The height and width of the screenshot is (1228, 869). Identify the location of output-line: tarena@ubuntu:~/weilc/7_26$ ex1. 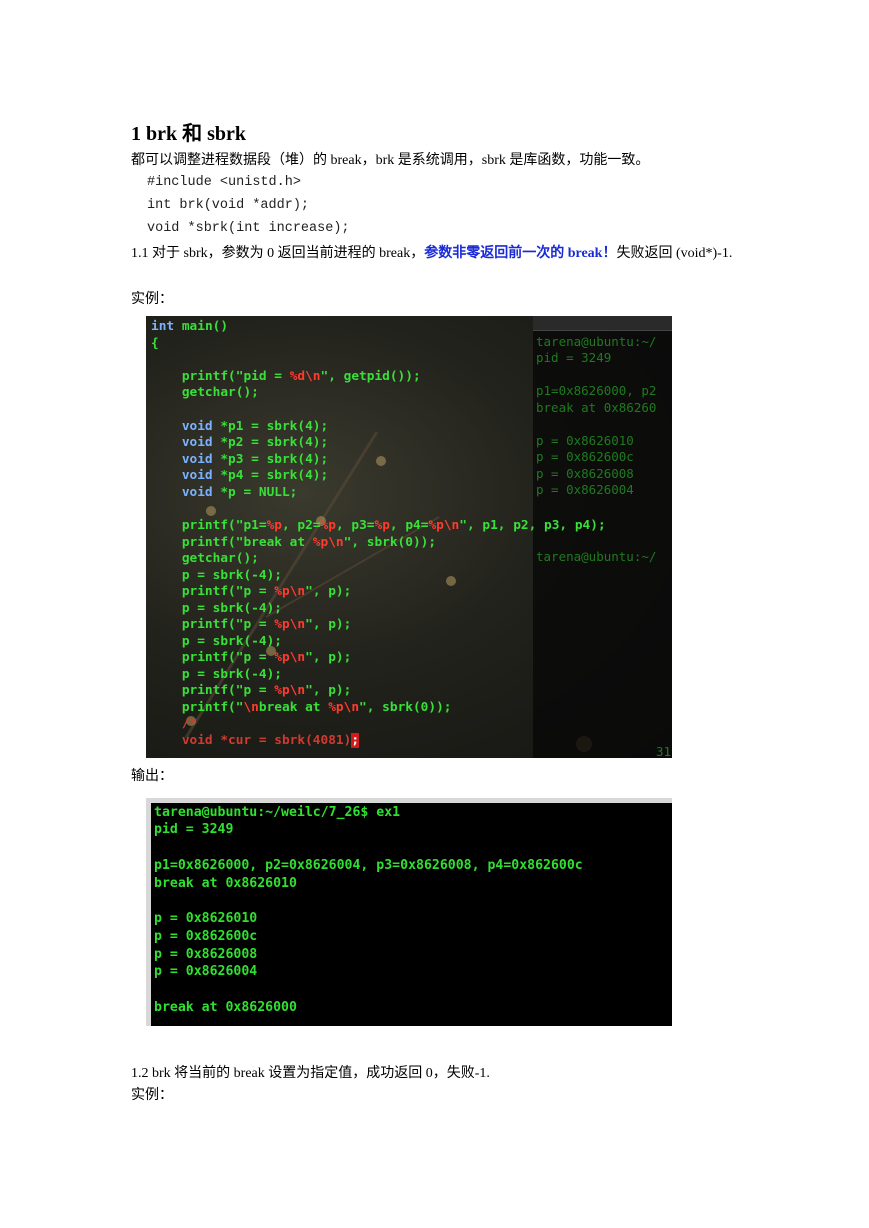
(277, 812).